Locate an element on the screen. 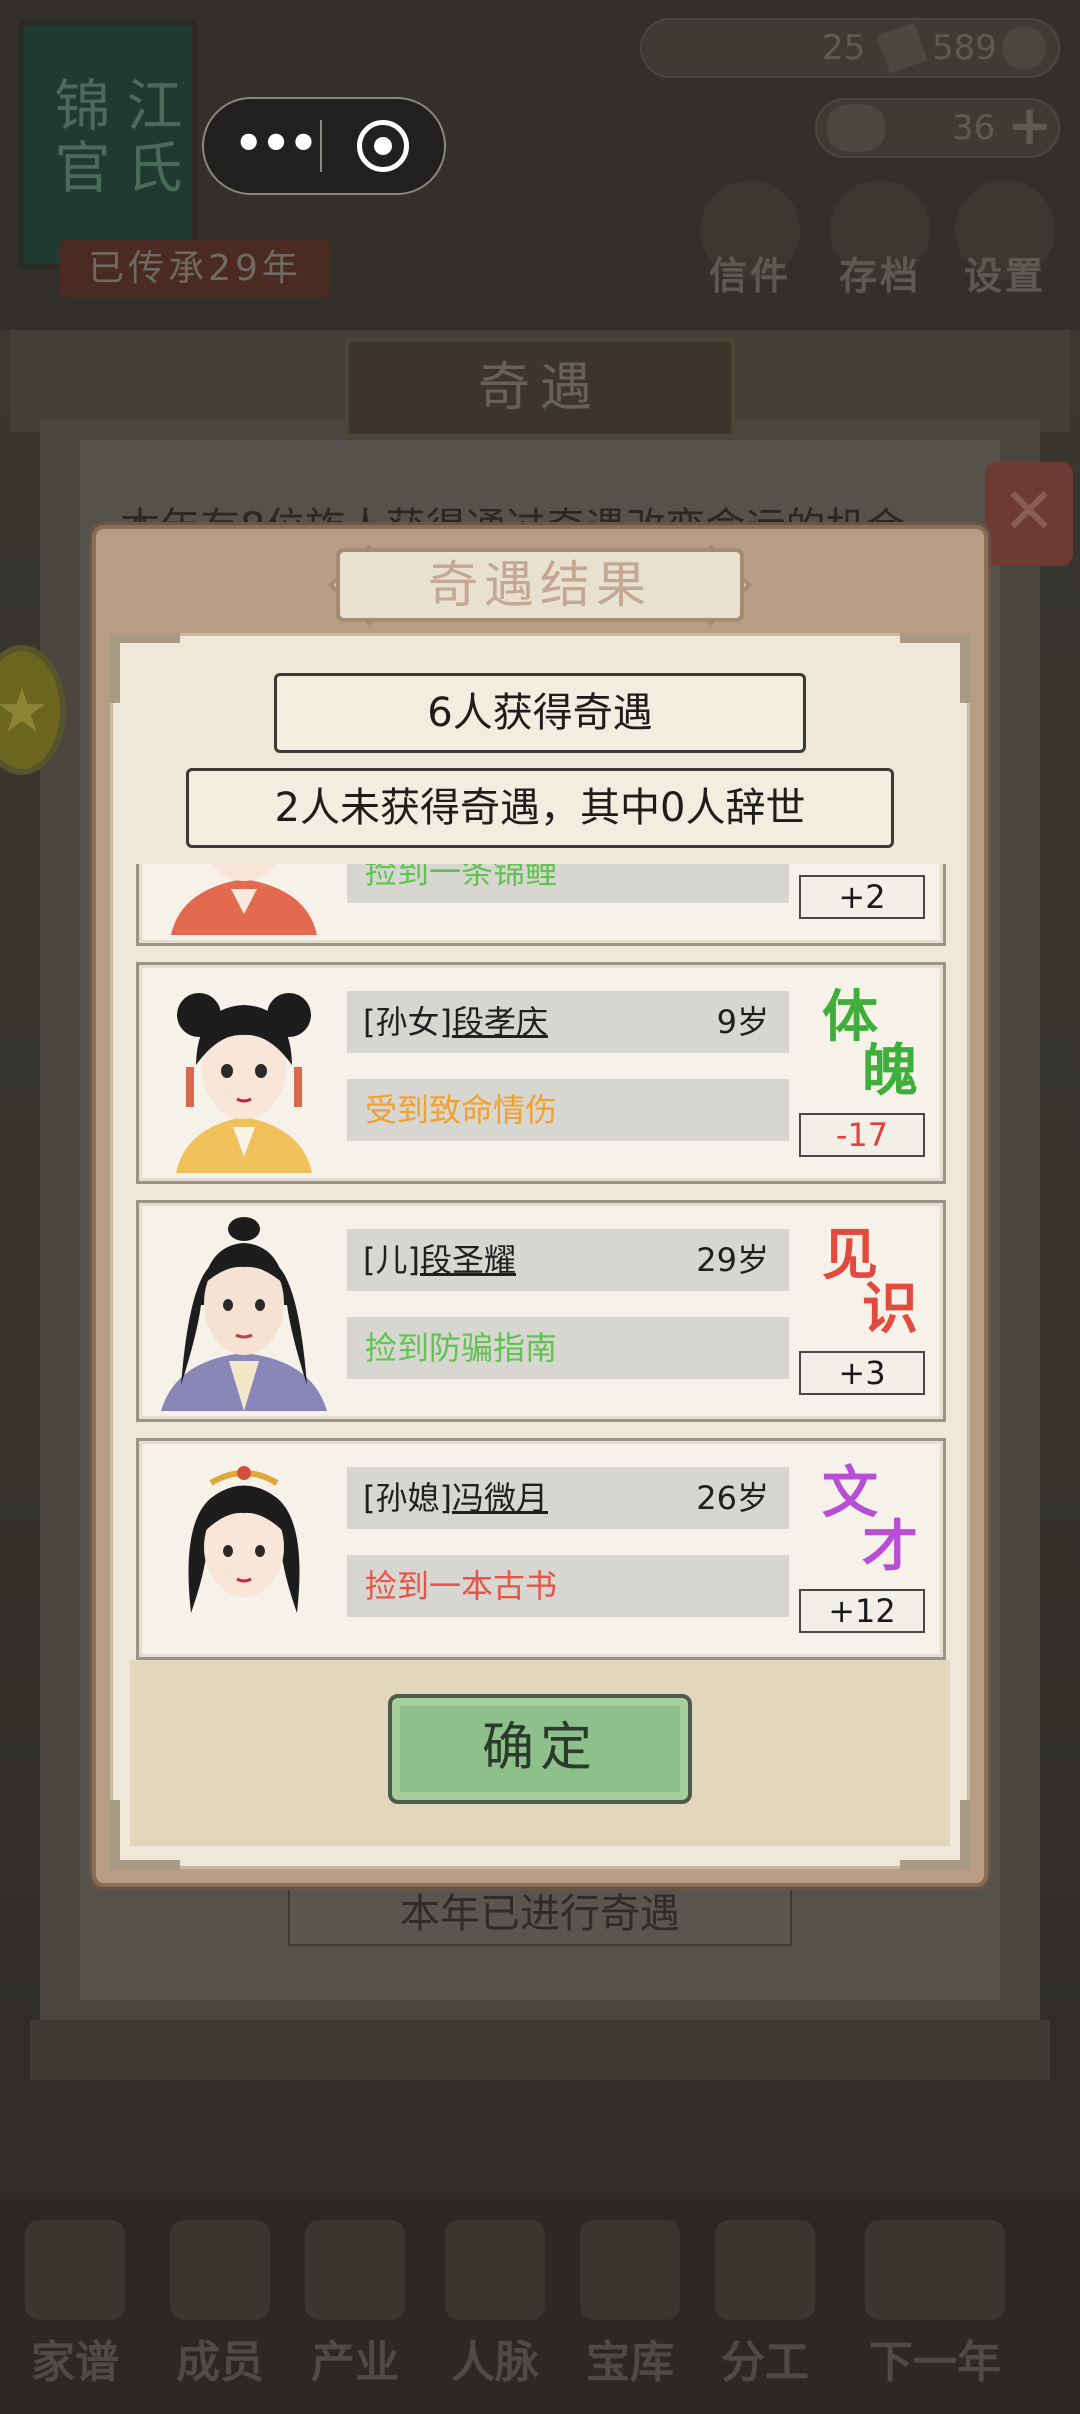  nav-treasury: 宝库 is located at coordinates (630, 2304).